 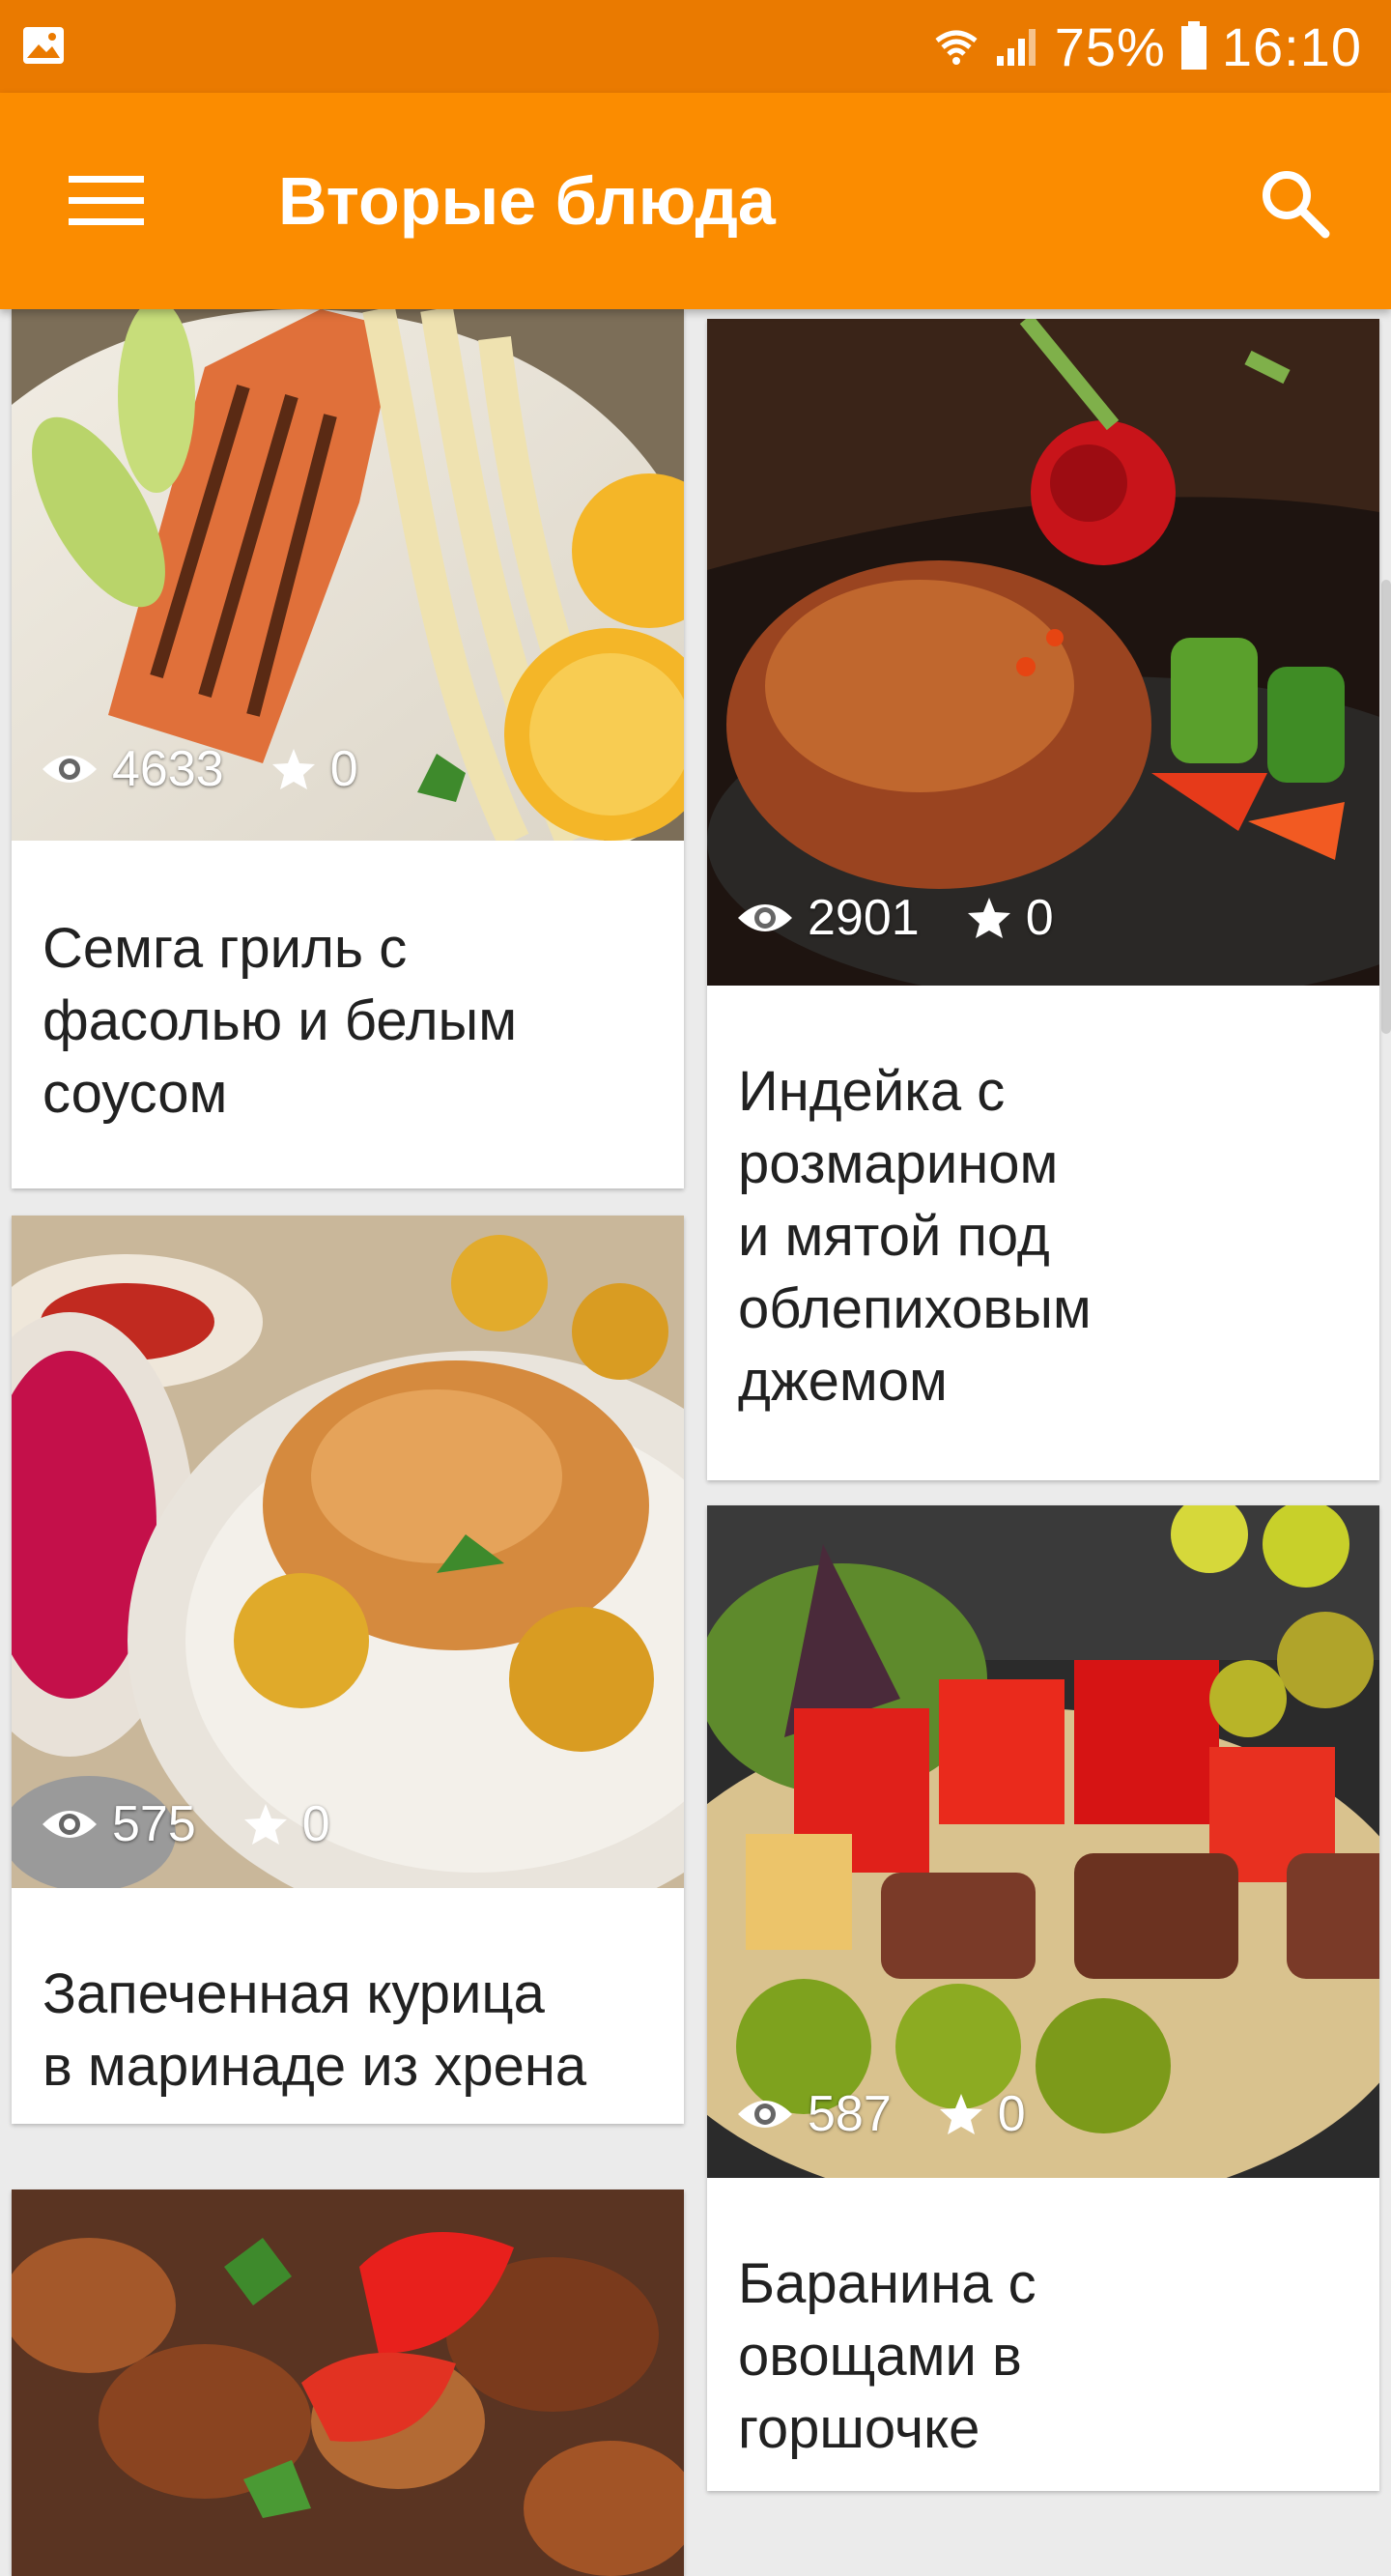 I want to click on battery-percent: 75%, so click(x=1110, y=46).